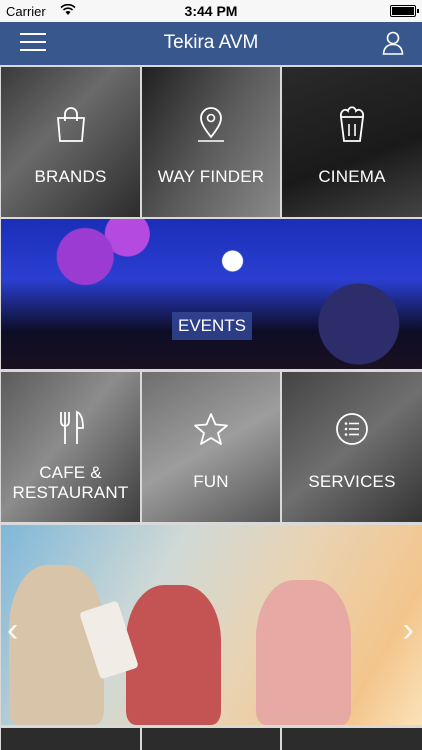 This screenshot has width=422, height=750. I want to click on status-time: 3:44 PM, so click(211, 11).